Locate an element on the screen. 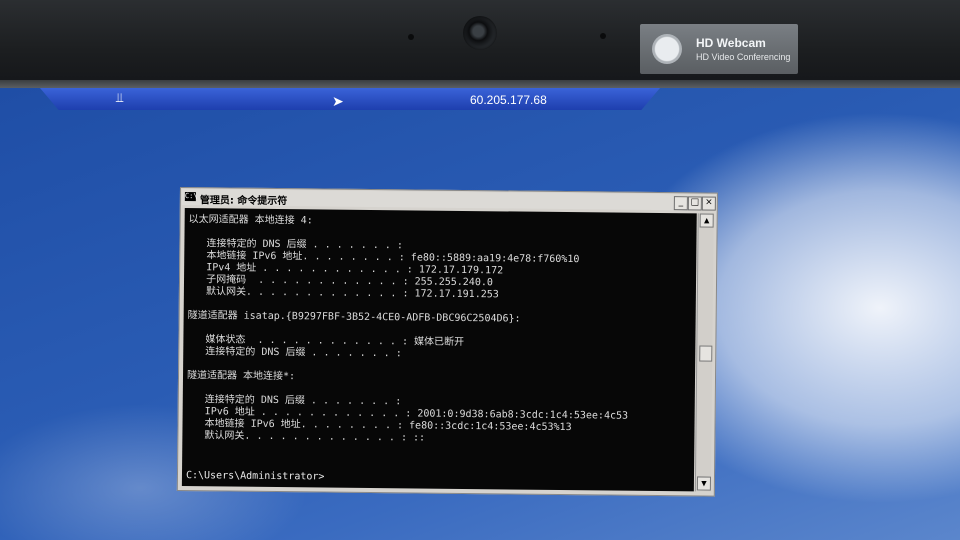 Image resolution: width=960 pixels, height=540 pixels. console-line: 隧道适配器 本地连接*: is located at coordinates (241, 376).